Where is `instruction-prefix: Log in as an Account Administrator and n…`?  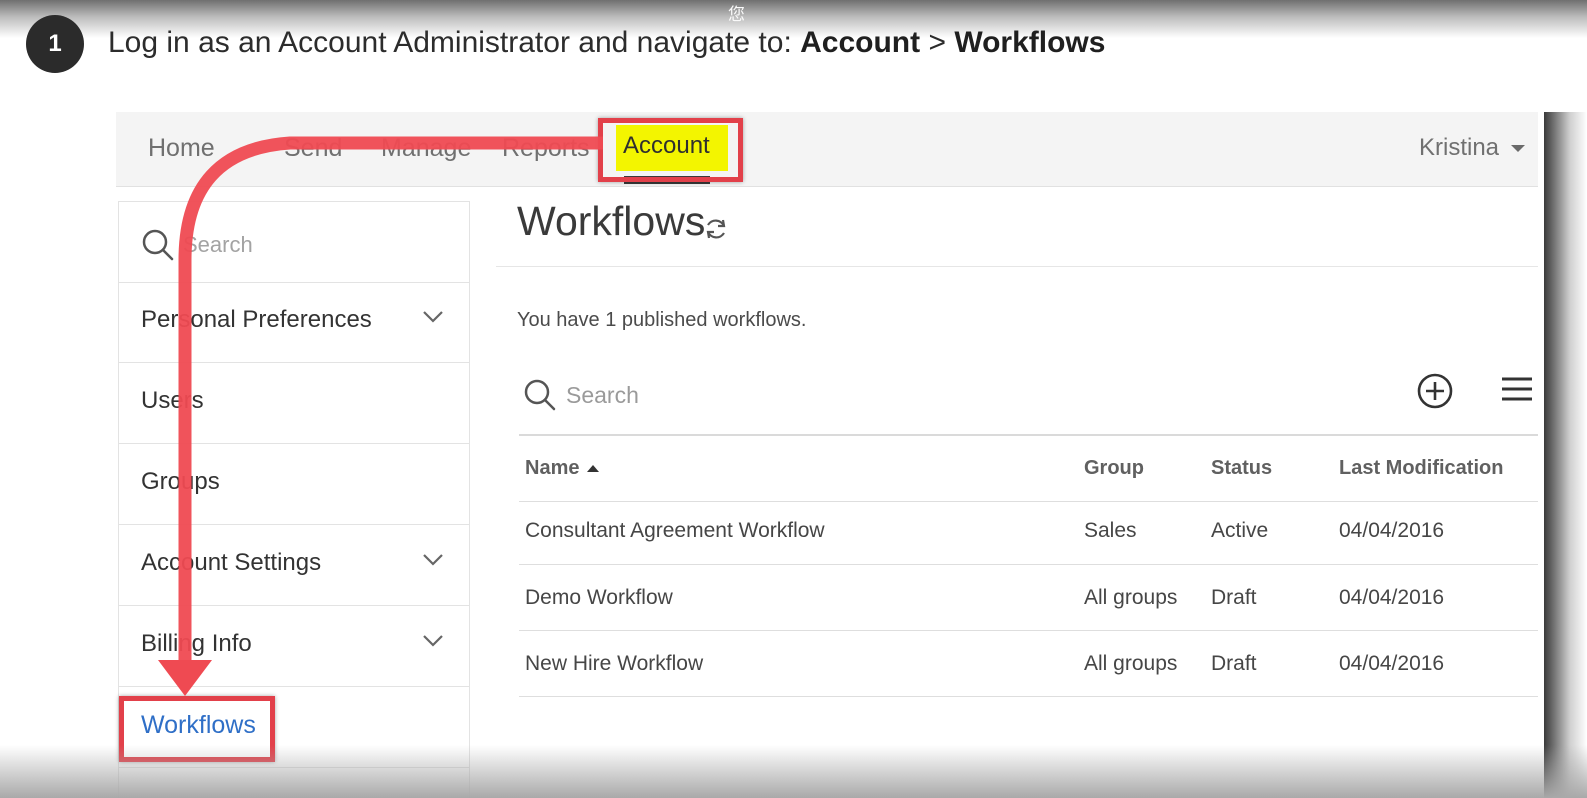 instruction-prefix: Log in as an Account Administrator and n… is located at coordinates (454, 42).